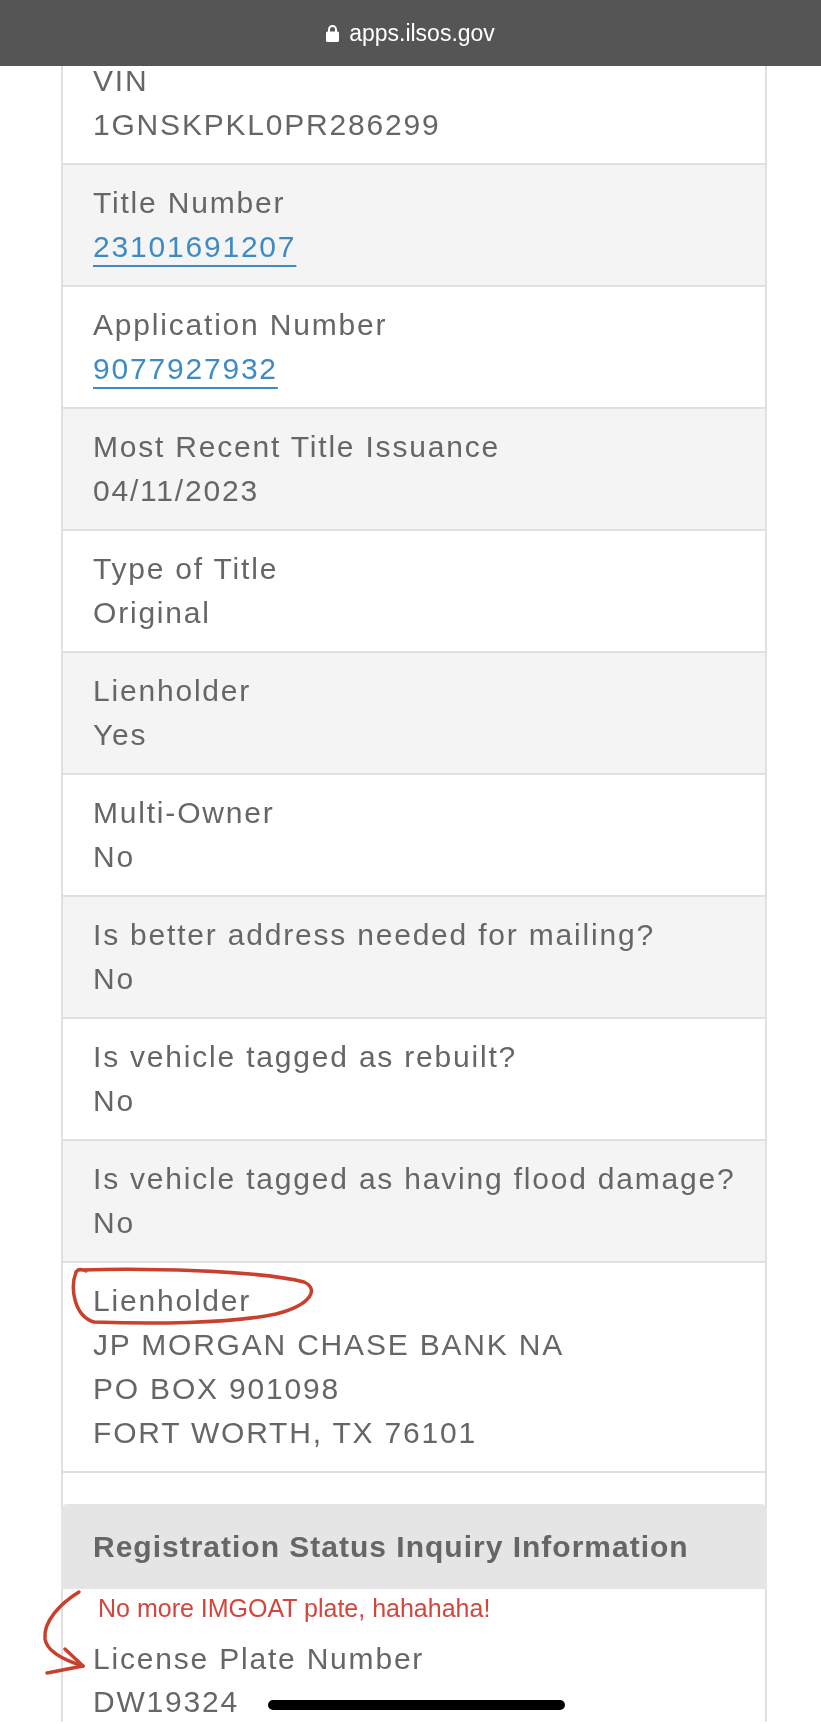  What do you see at coordinates (121, 81) in the screenshot?
I see `field-label: VIN` at bounding box center [121, 81].